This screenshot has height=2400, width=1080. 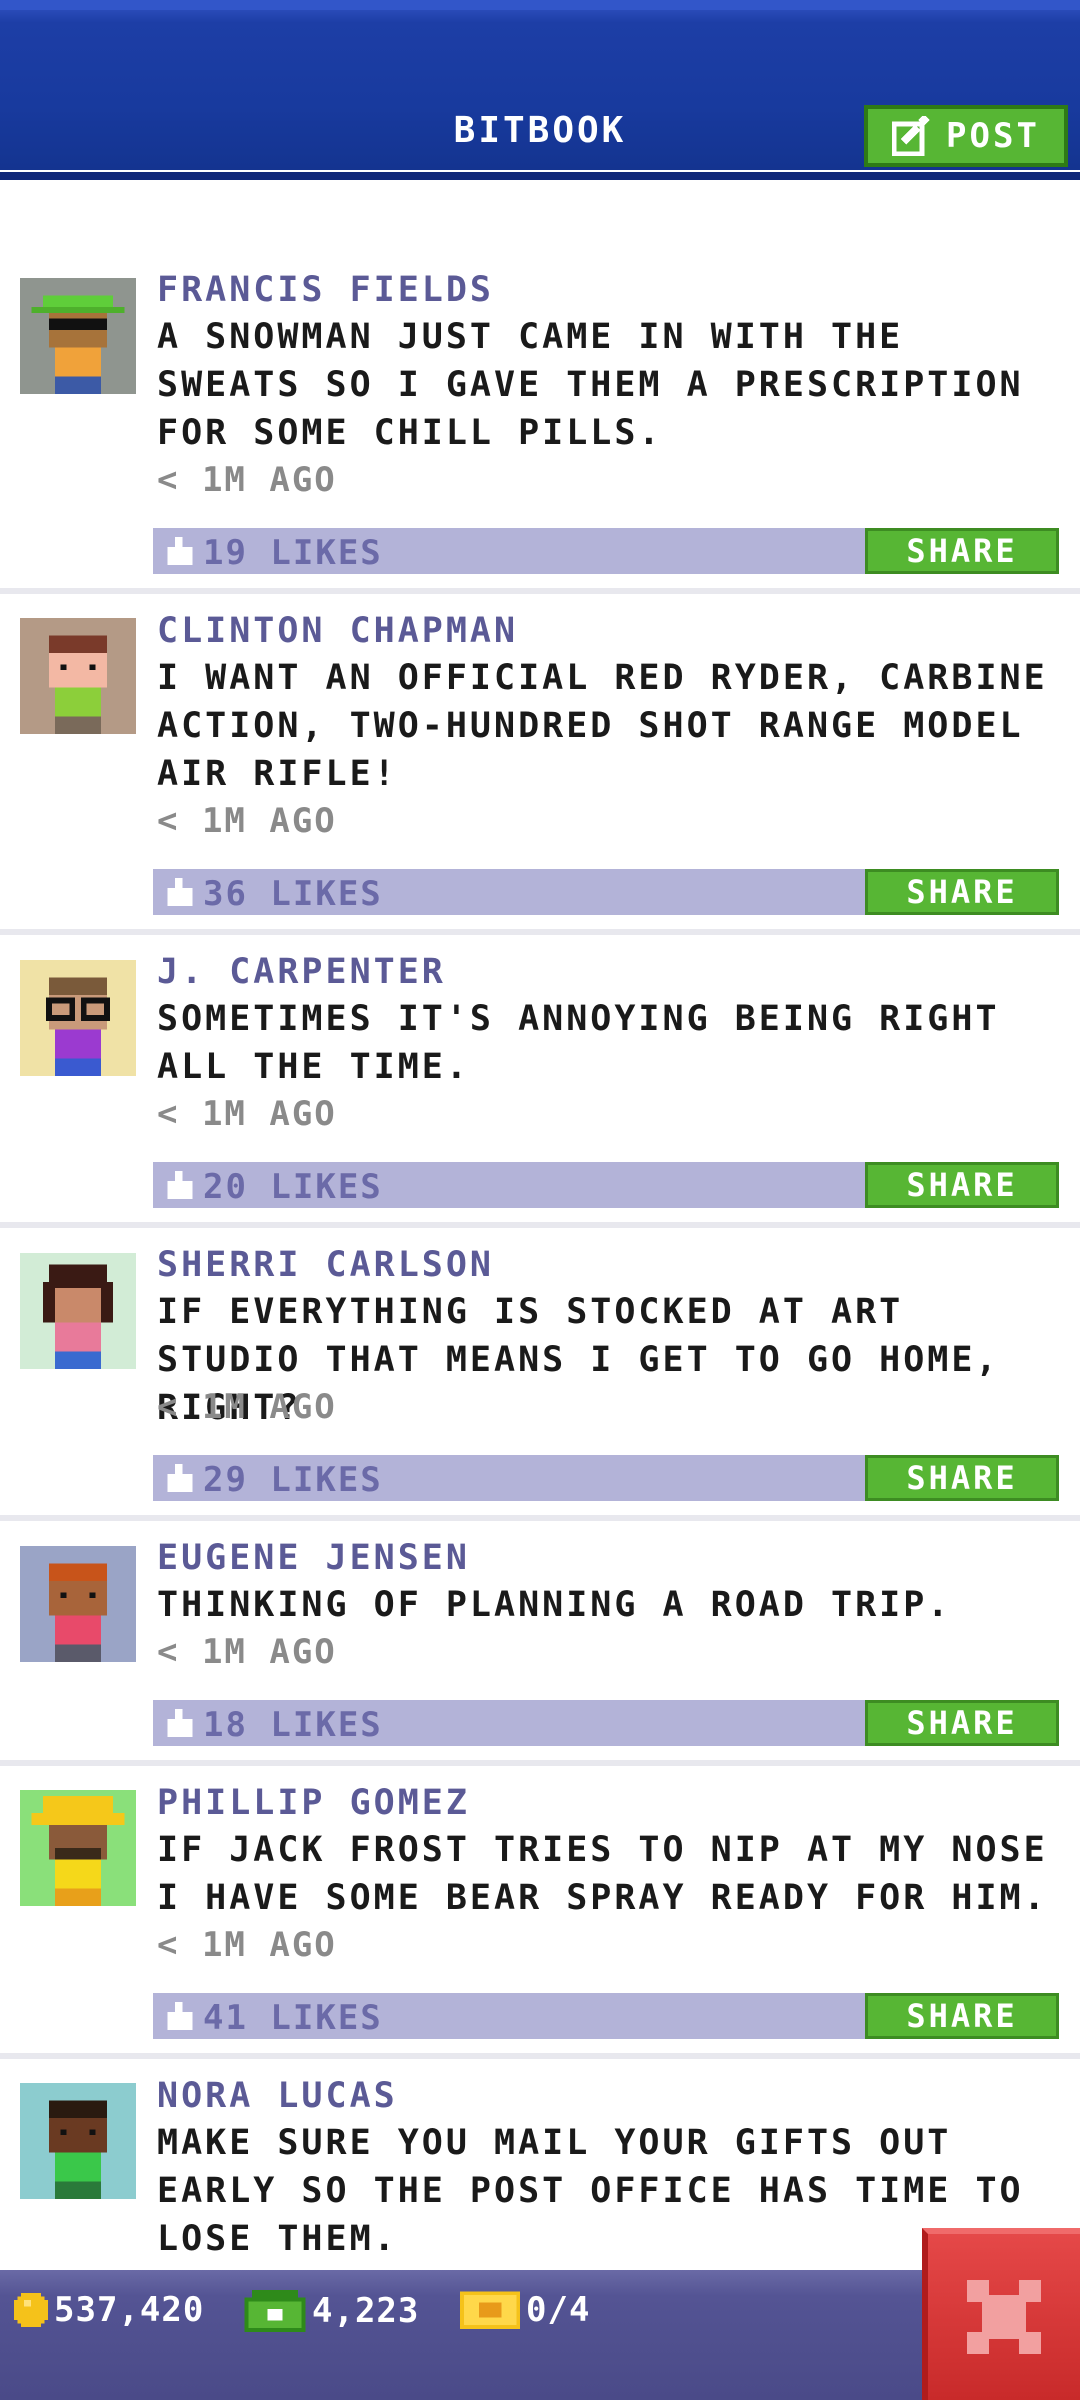 I want to click on app-header: BITBOOK POST, so click(x=540, y=90).